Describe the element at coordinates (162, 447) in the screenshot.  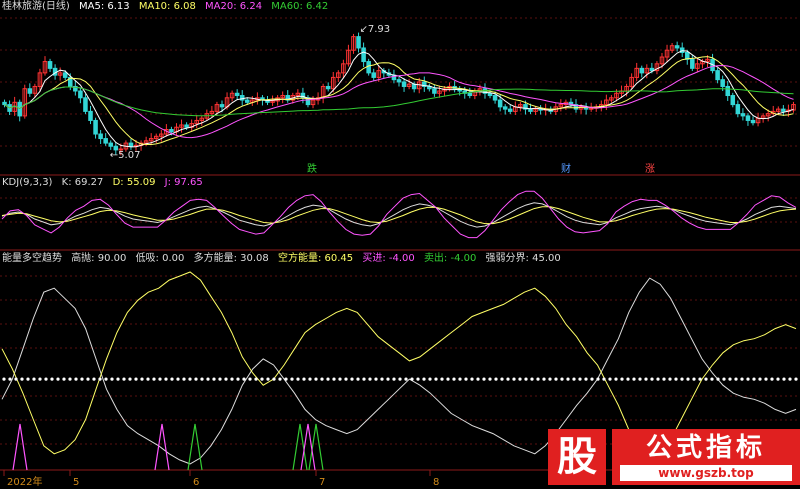
I see `buy-signal-spike` at that location.